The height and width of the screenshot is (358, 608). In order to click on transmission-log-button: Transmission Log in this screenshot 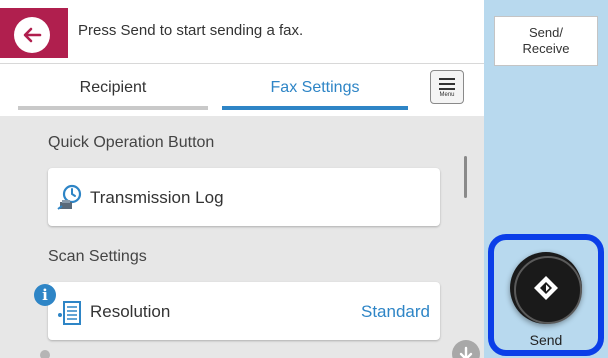, I will do `click(244, 197)`.